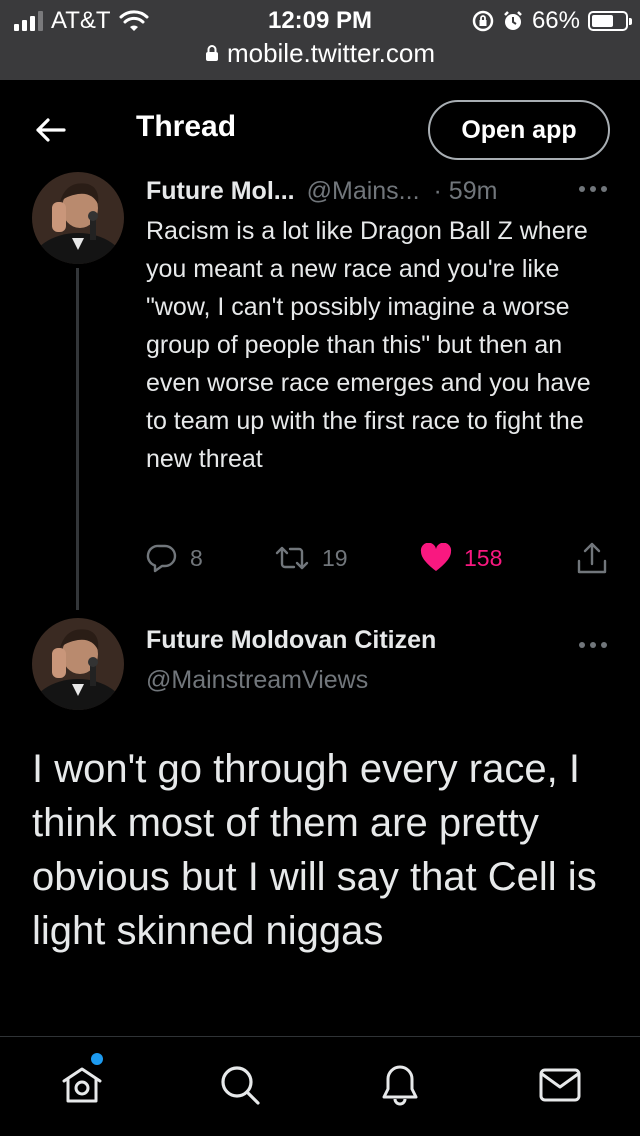  What do you see at coordinates (82, 1085) in the screenshot?
I see `home-icon` at bounding box center [82, 1085].